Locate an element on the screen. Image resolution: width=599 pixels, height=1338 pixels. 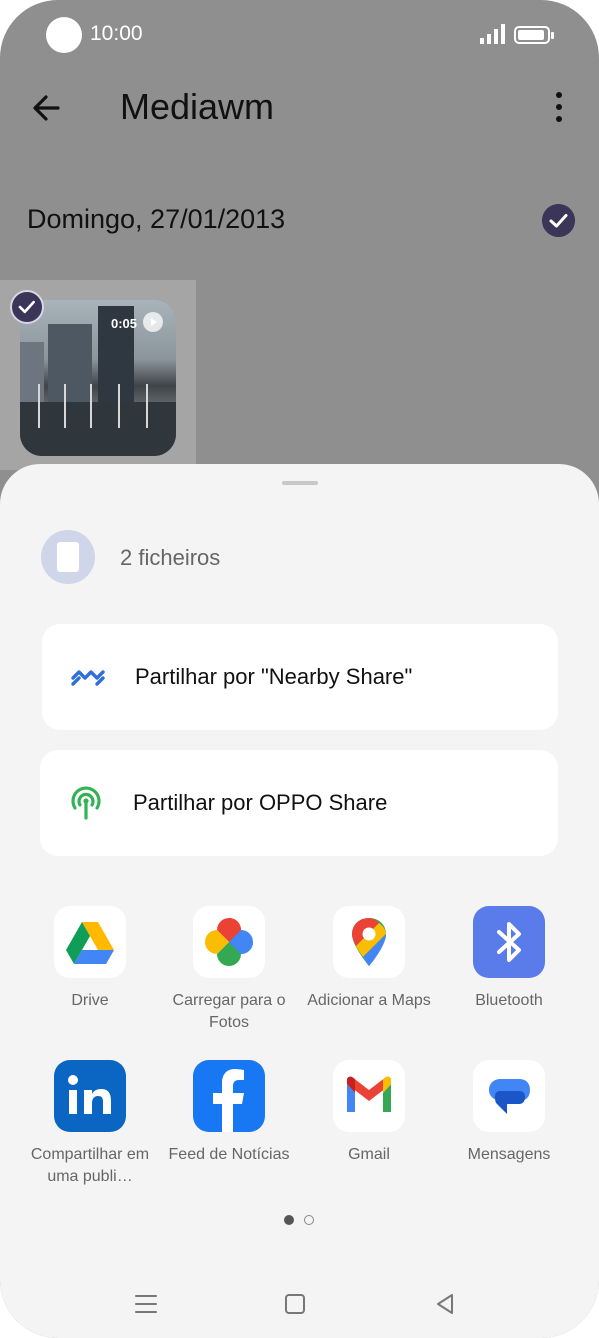
signal-icon is located at coordinates (492, 34).